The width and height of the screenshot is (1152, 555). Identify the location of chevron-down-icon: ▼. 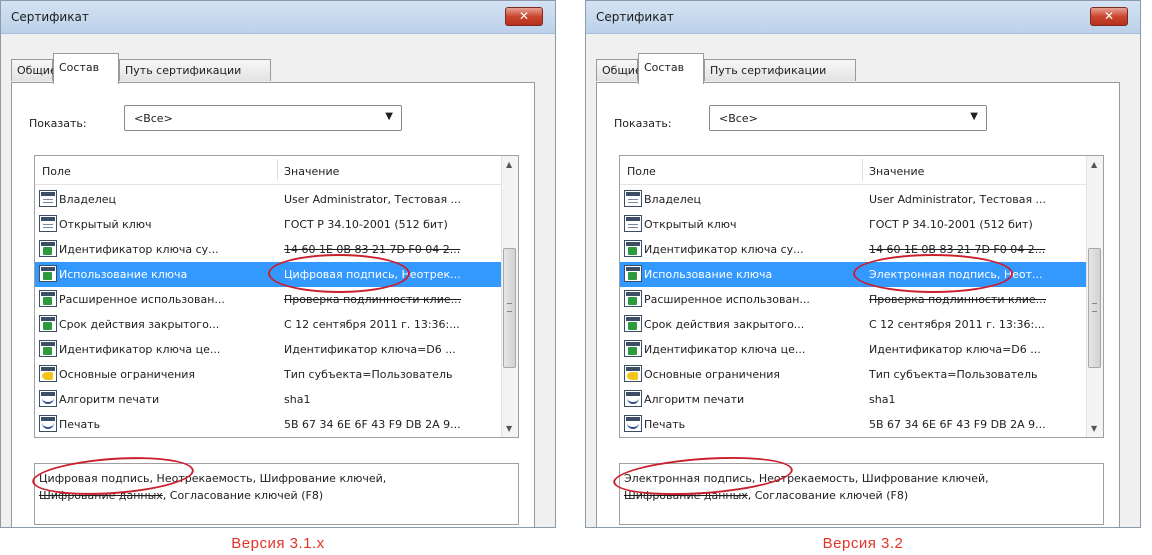
(974, 116).